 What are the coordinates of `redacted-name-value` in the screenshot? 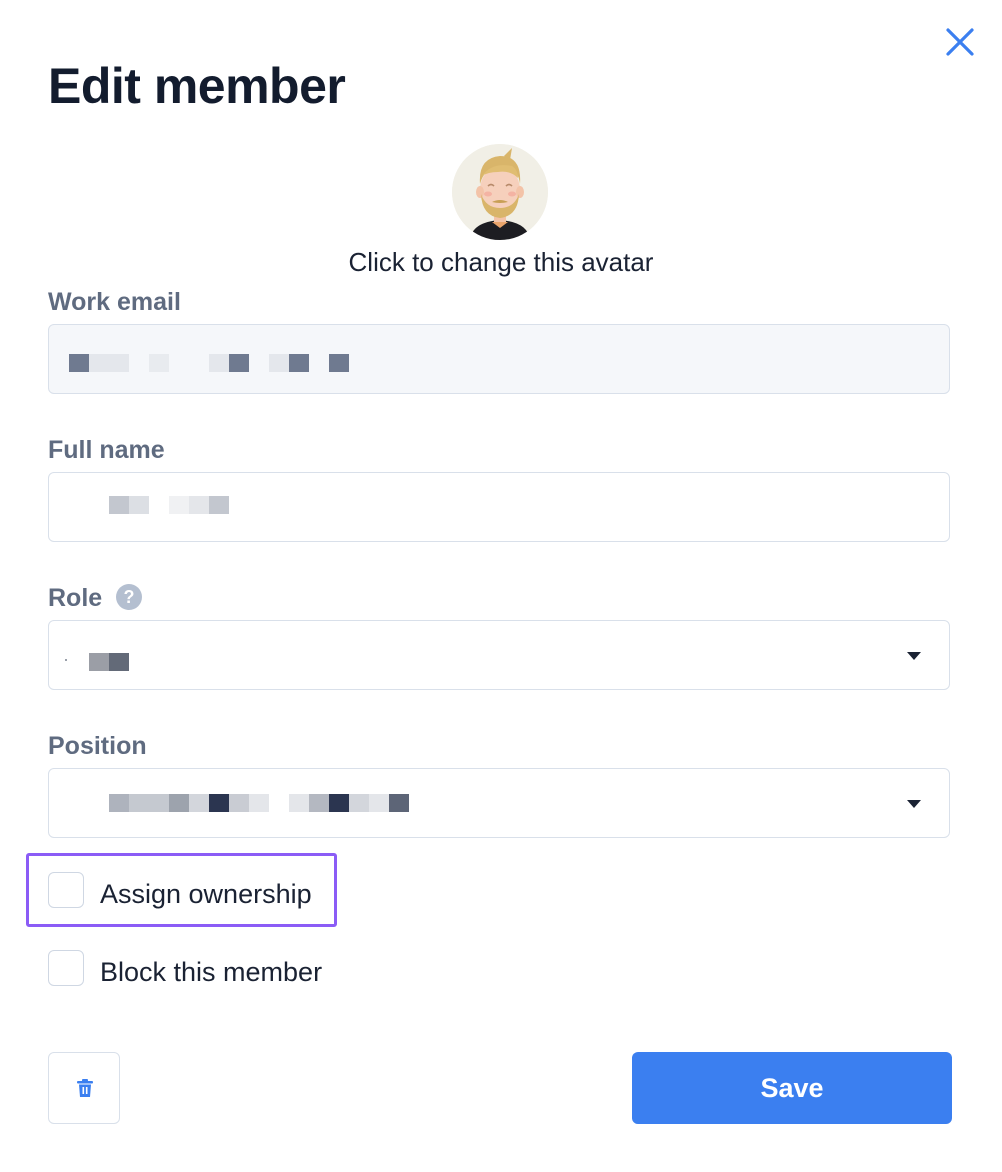 It's located at (499, 507).